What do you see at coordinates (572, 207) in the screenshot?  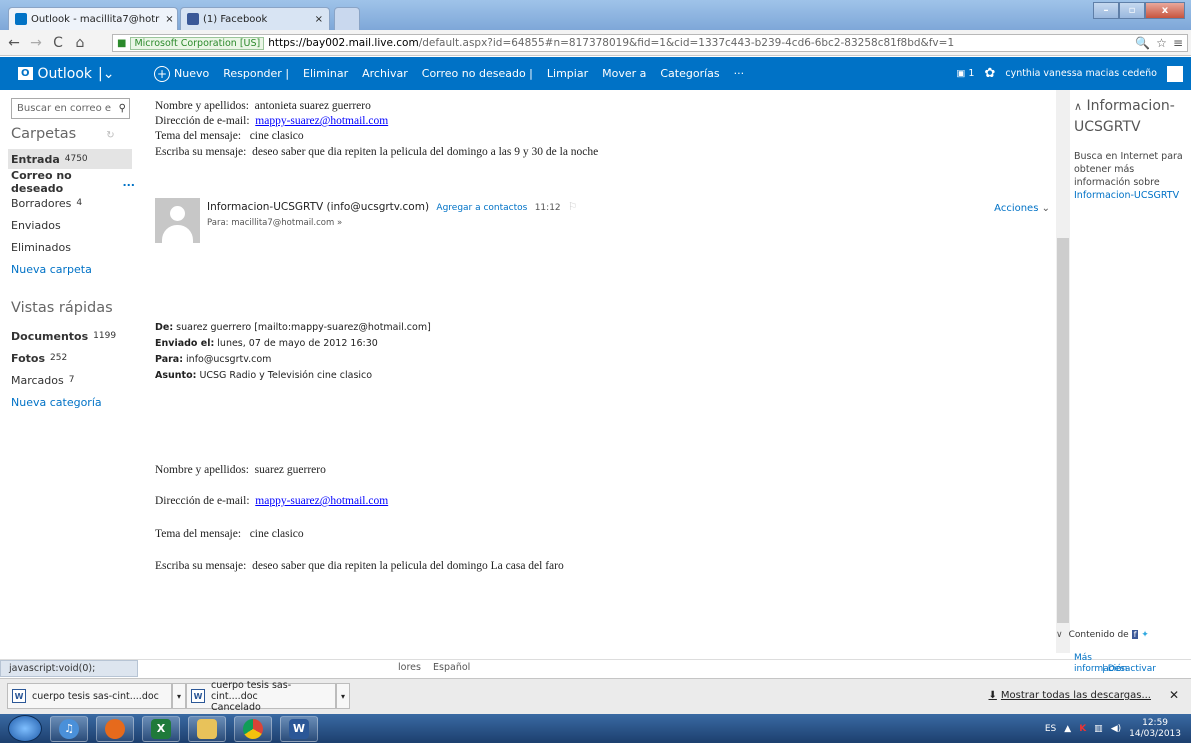 I see `flag-icon: ⚐` at bounding box center [572, 207].